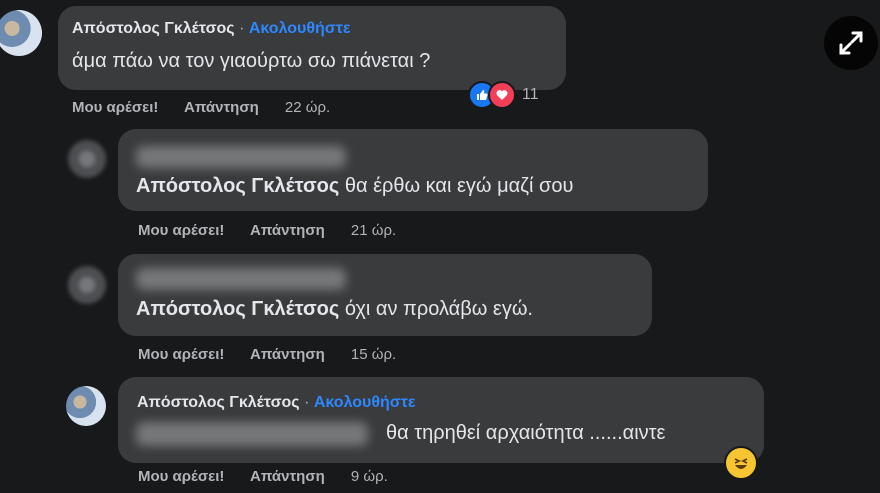 The height and width of the screenshot is (493, 880). I want to click on timestamp: 9 ώρ., so click(369, 476).